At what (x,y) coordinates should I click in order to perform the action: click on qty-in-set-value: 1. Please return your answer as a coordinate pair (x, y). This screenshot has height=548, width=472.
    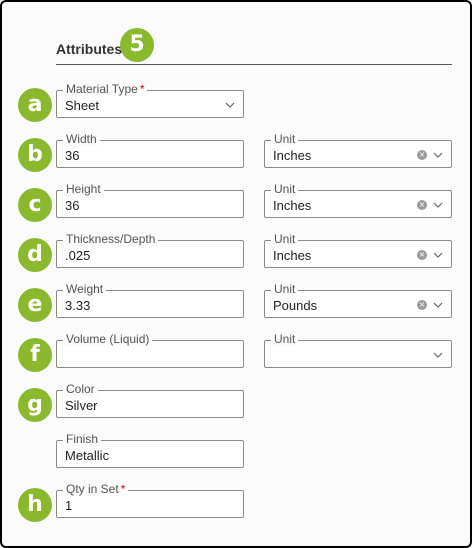
    Looking at the image, I should click on (69, 505).